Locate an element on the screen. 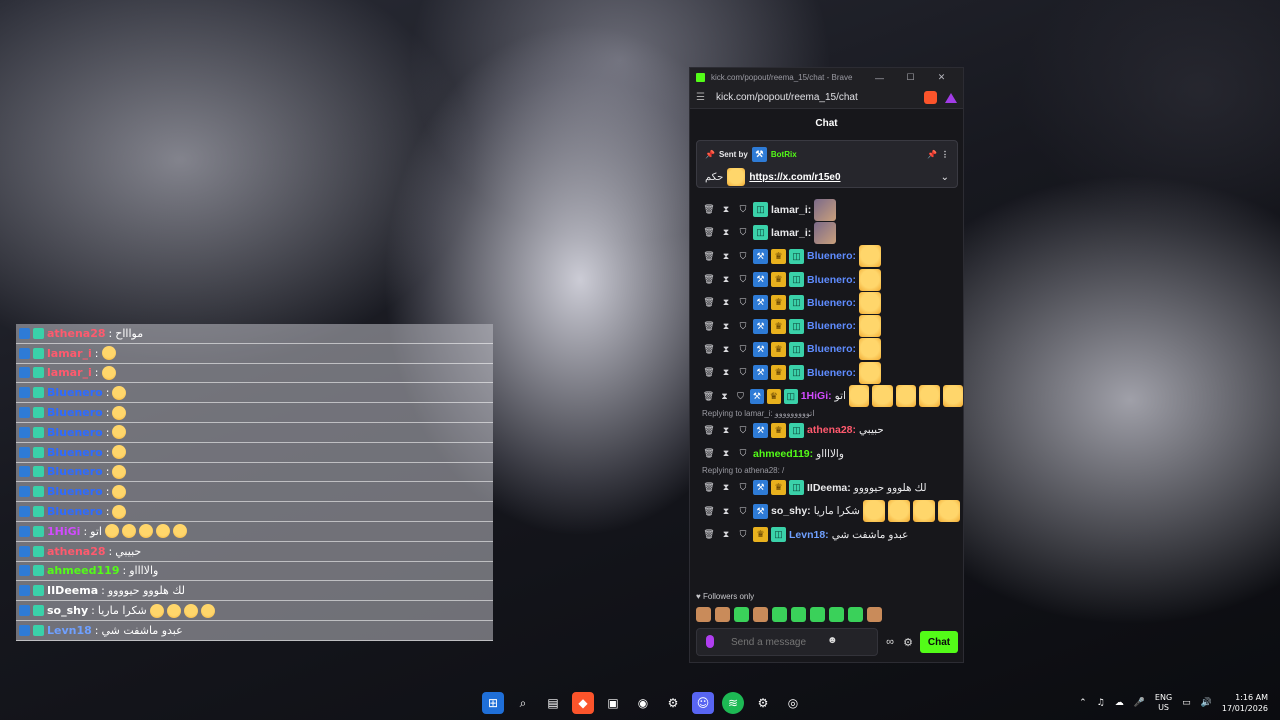 The height and width of the screenshot is (720, 1280). maximize-button: ☐ is located at coordinates (910, 77).